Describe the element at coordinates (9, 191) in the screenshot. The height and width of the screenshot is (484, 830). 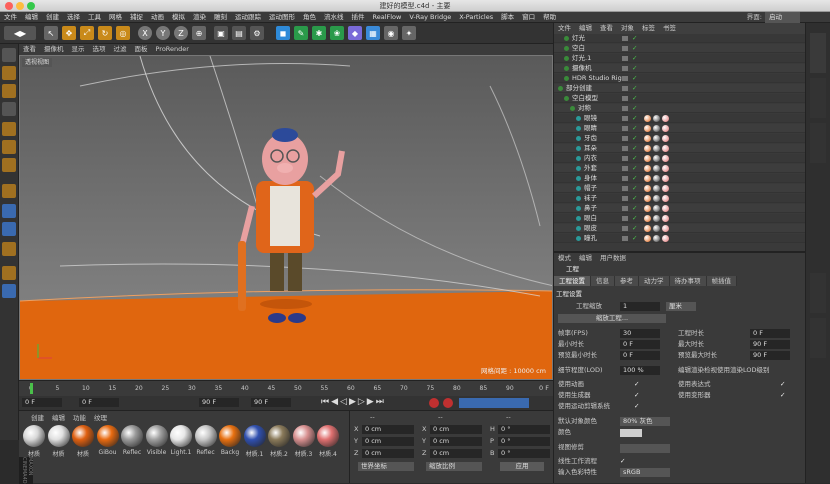
I see `enable-axis-icon` at that location.